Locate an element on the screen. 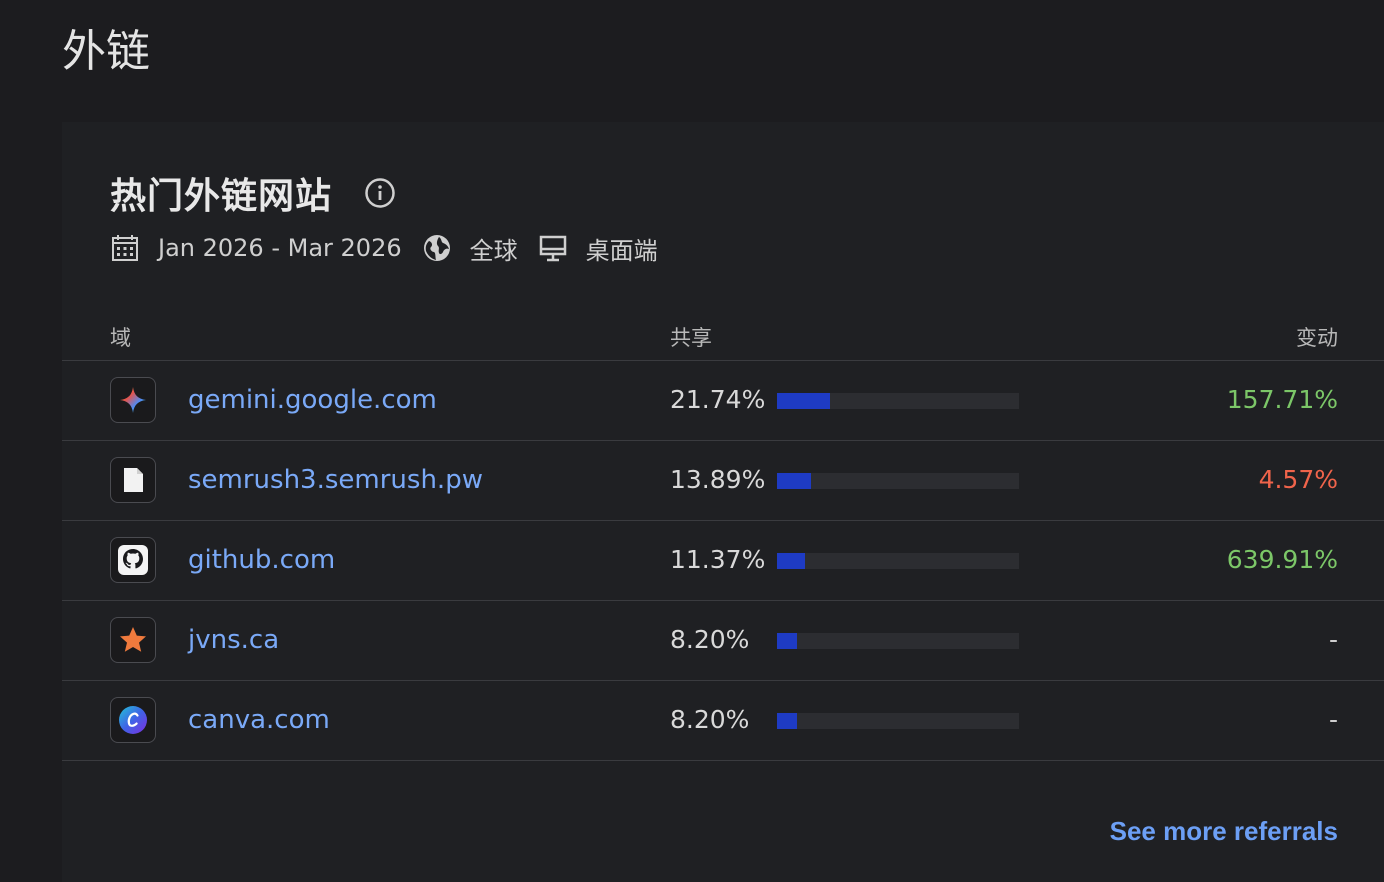  change-value: 639.91% is located at coordinates (1282, 559).